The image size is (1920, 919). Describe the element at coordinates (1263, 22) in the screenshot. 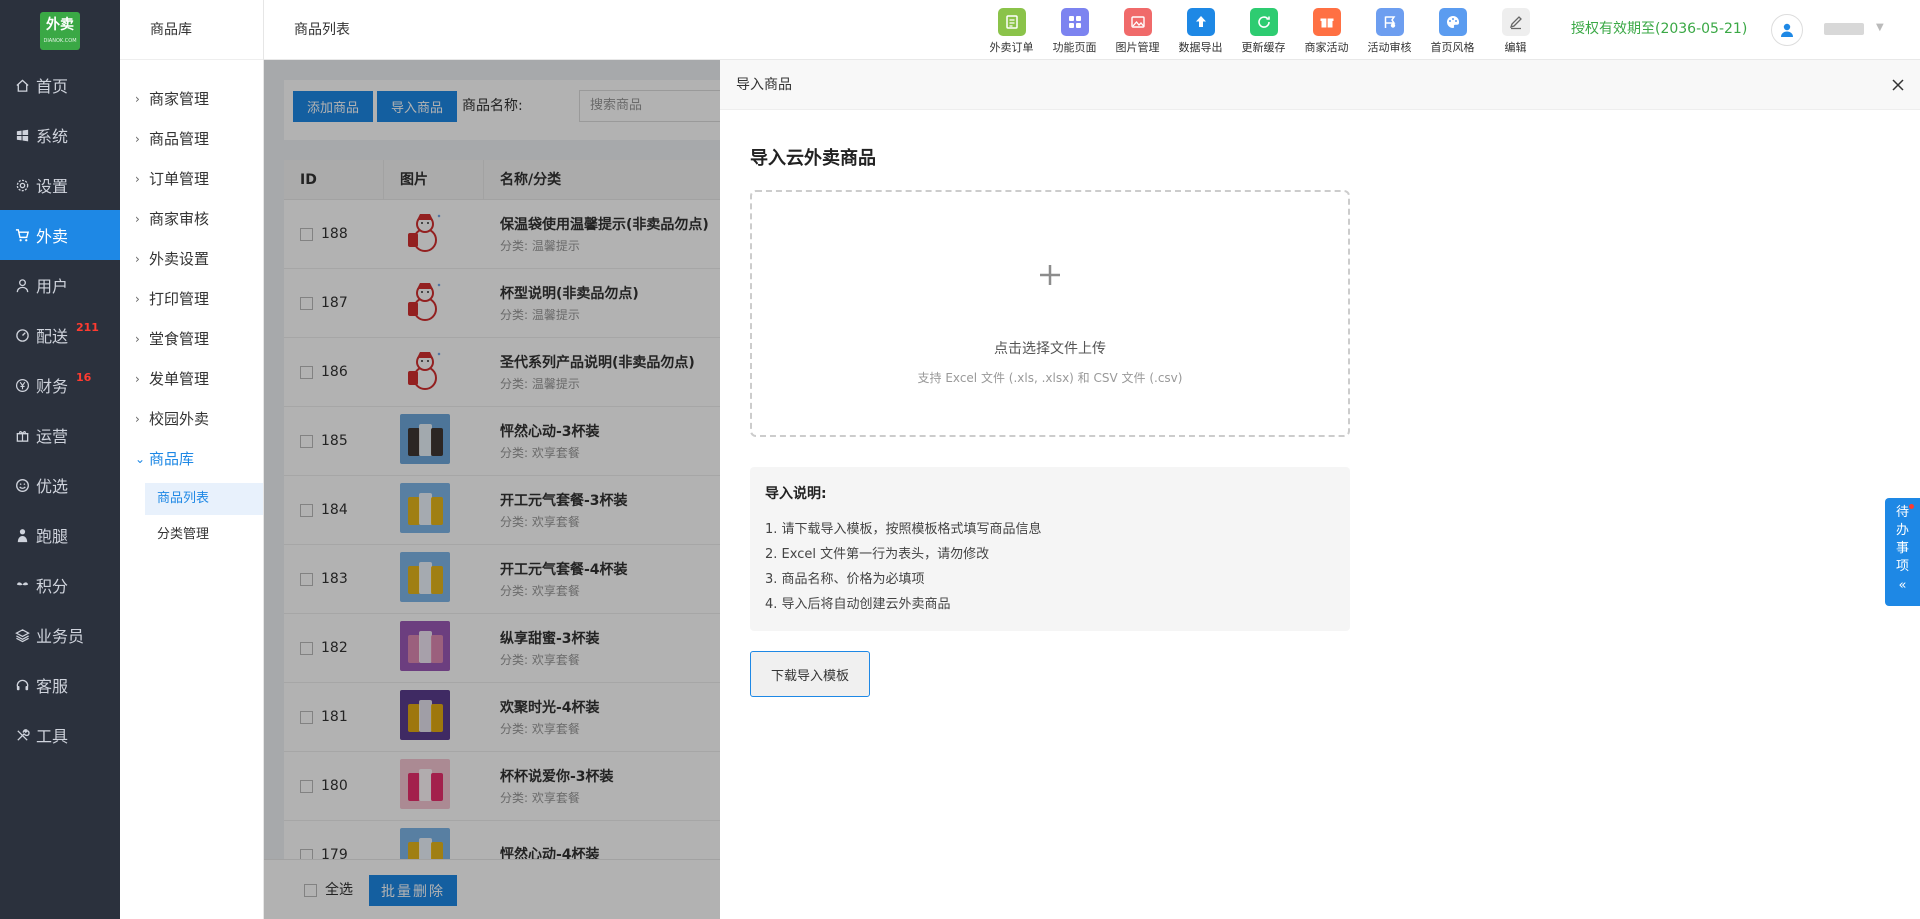

I see `refresh-icon` at that location.